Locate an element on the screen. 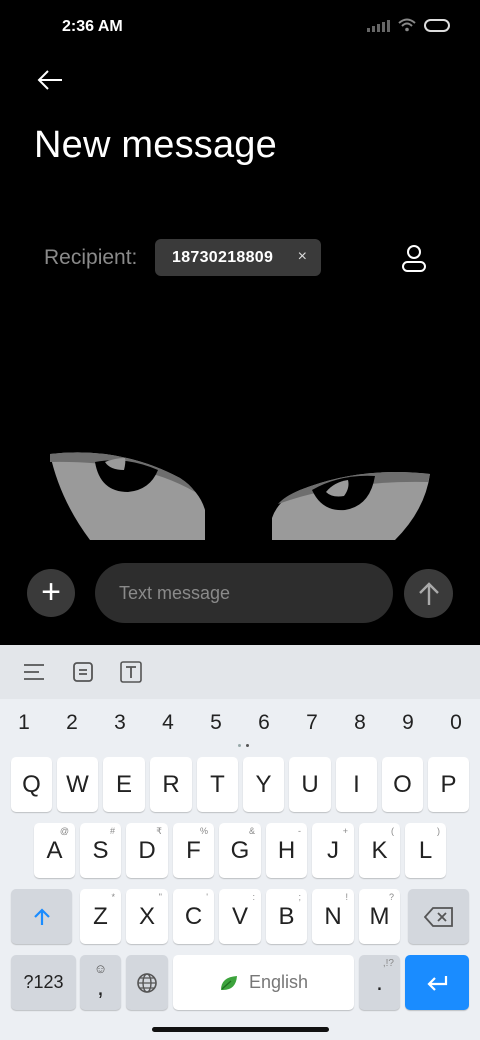 The height and width of the screenshot is (1040, 480). key-v-label: V is located at coordinates (239, 916).